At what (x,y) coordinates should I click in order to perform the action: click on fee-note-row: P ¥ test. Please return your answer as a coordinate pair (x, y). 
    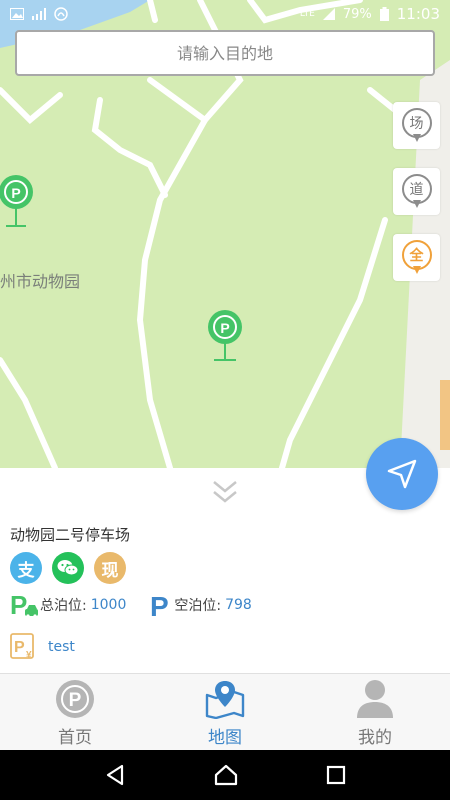
    Looking at the image, I should click on (42, 647).